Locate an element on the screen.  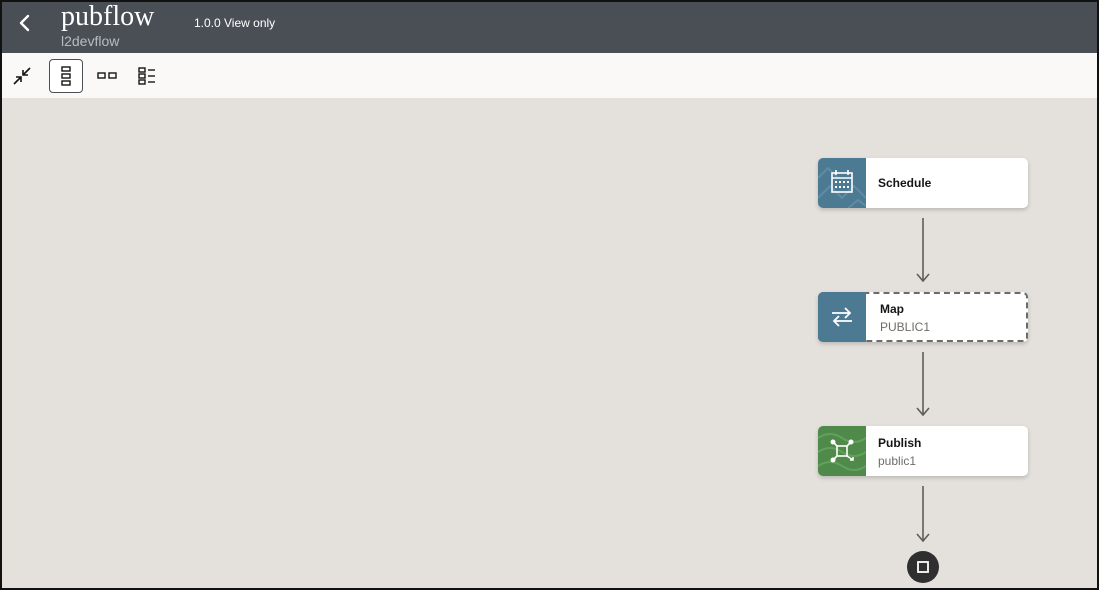
horizontal-layout-button is located at coordinates (107, 76).